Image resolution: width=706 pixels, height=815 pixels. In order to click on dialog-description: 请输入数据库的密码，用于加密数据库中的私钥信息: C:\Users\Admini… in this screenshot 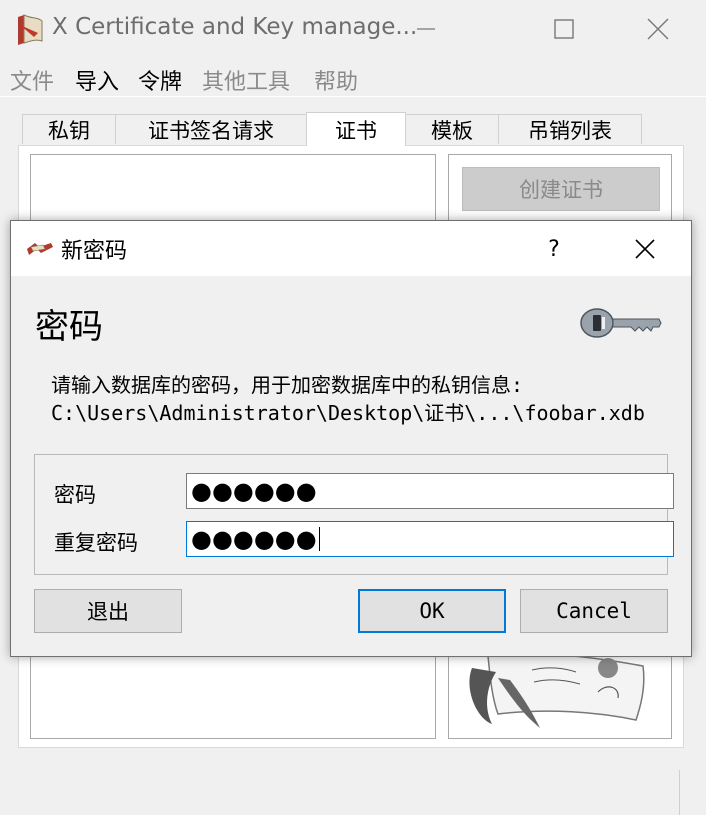, I will do `click(348, 399)`.